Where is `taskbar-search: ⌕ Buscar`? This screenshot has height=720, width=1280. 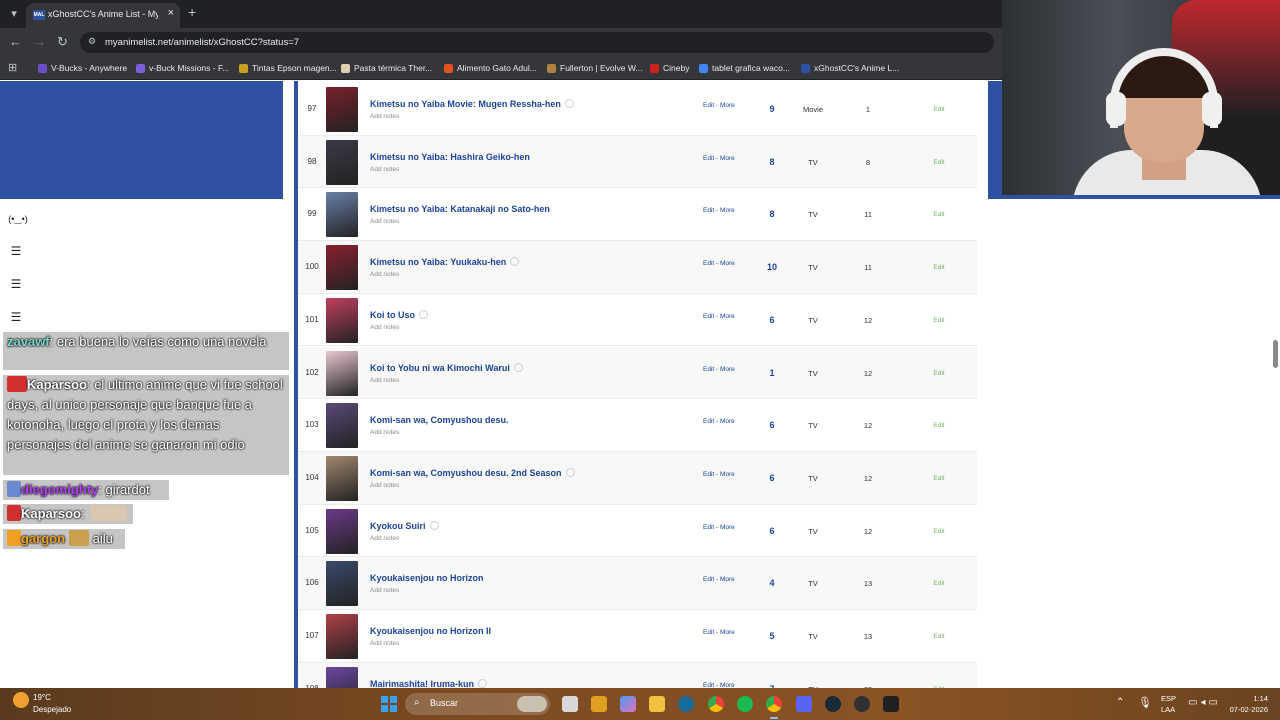 taskbar-search: ⌕ Buscar is located at coordinates (477, 704).